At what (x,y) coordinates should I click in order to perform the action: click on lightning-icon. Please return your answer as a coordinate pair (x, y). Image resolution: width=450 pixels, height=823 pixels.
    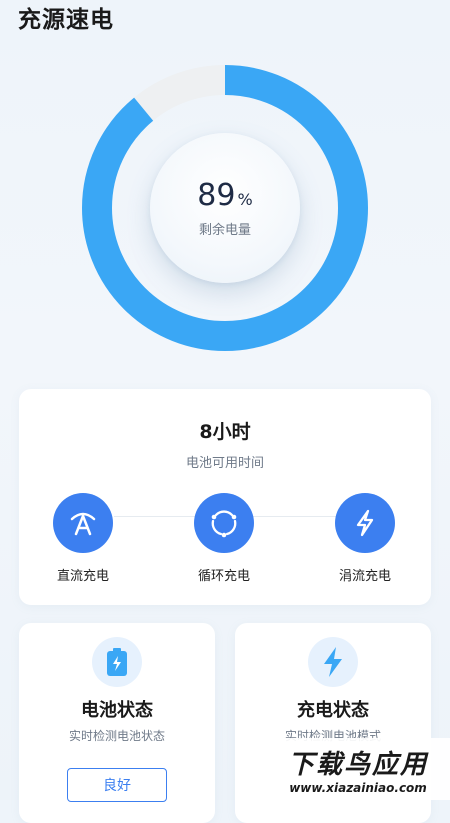
    Looking at the image, I should click on (333, 662).